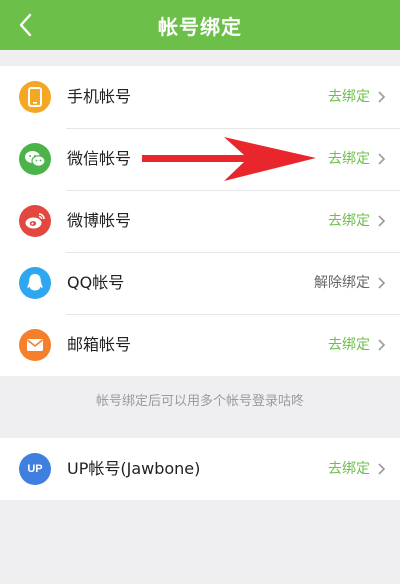 This screenshot has width=400, height=584. I want to click on account-row-weibo: 微博帐号 去绑定, so click(200, 221).